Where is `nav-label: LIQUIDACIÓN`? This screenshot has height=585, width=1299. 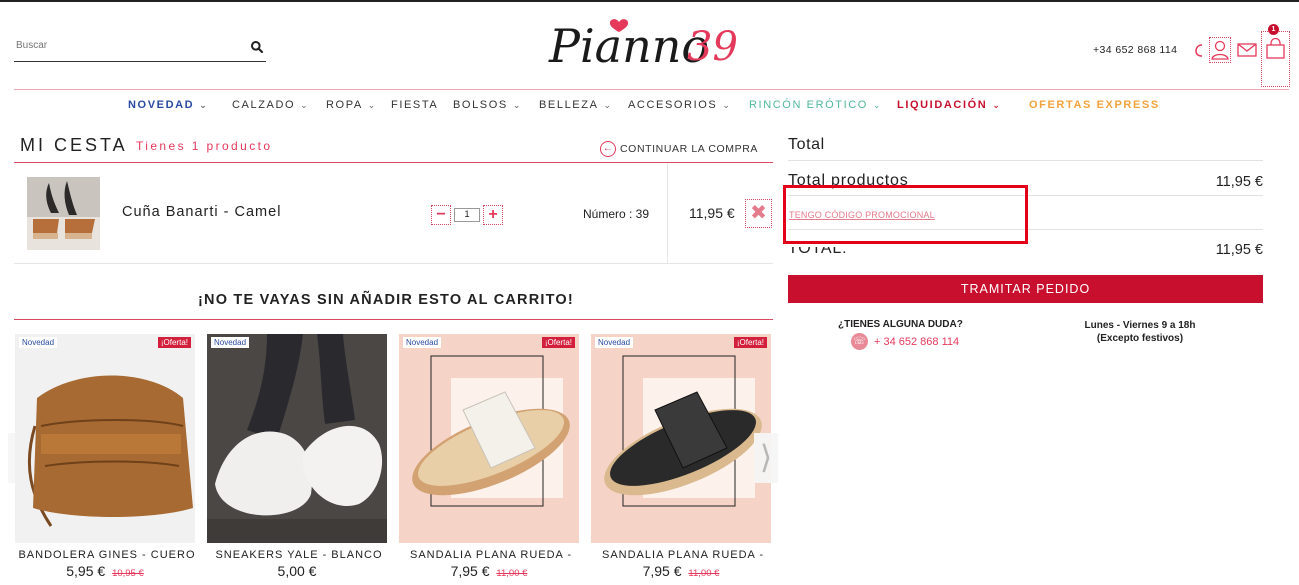
nav-label: LIQUIDACIÓN is located at coordinates (942, 105).